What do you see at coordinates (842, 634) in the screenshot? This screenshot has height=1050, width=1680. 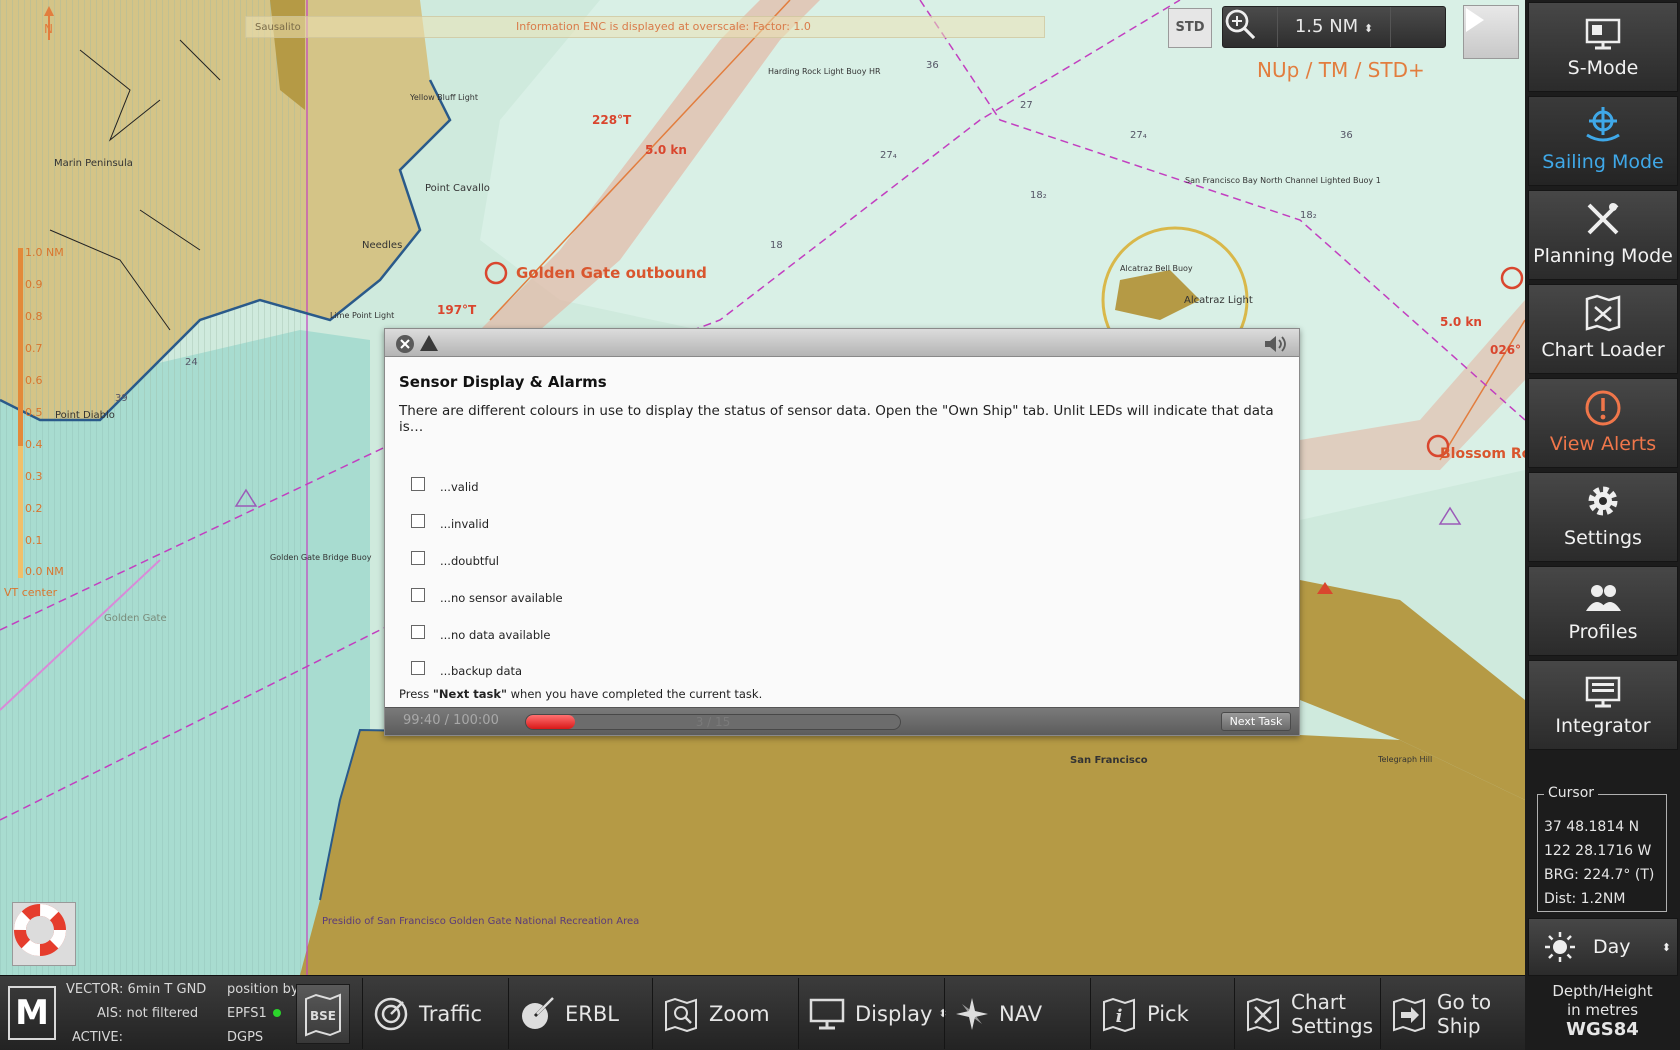 I see `answer-option: ...no data available` at bounding box center [842, 634].